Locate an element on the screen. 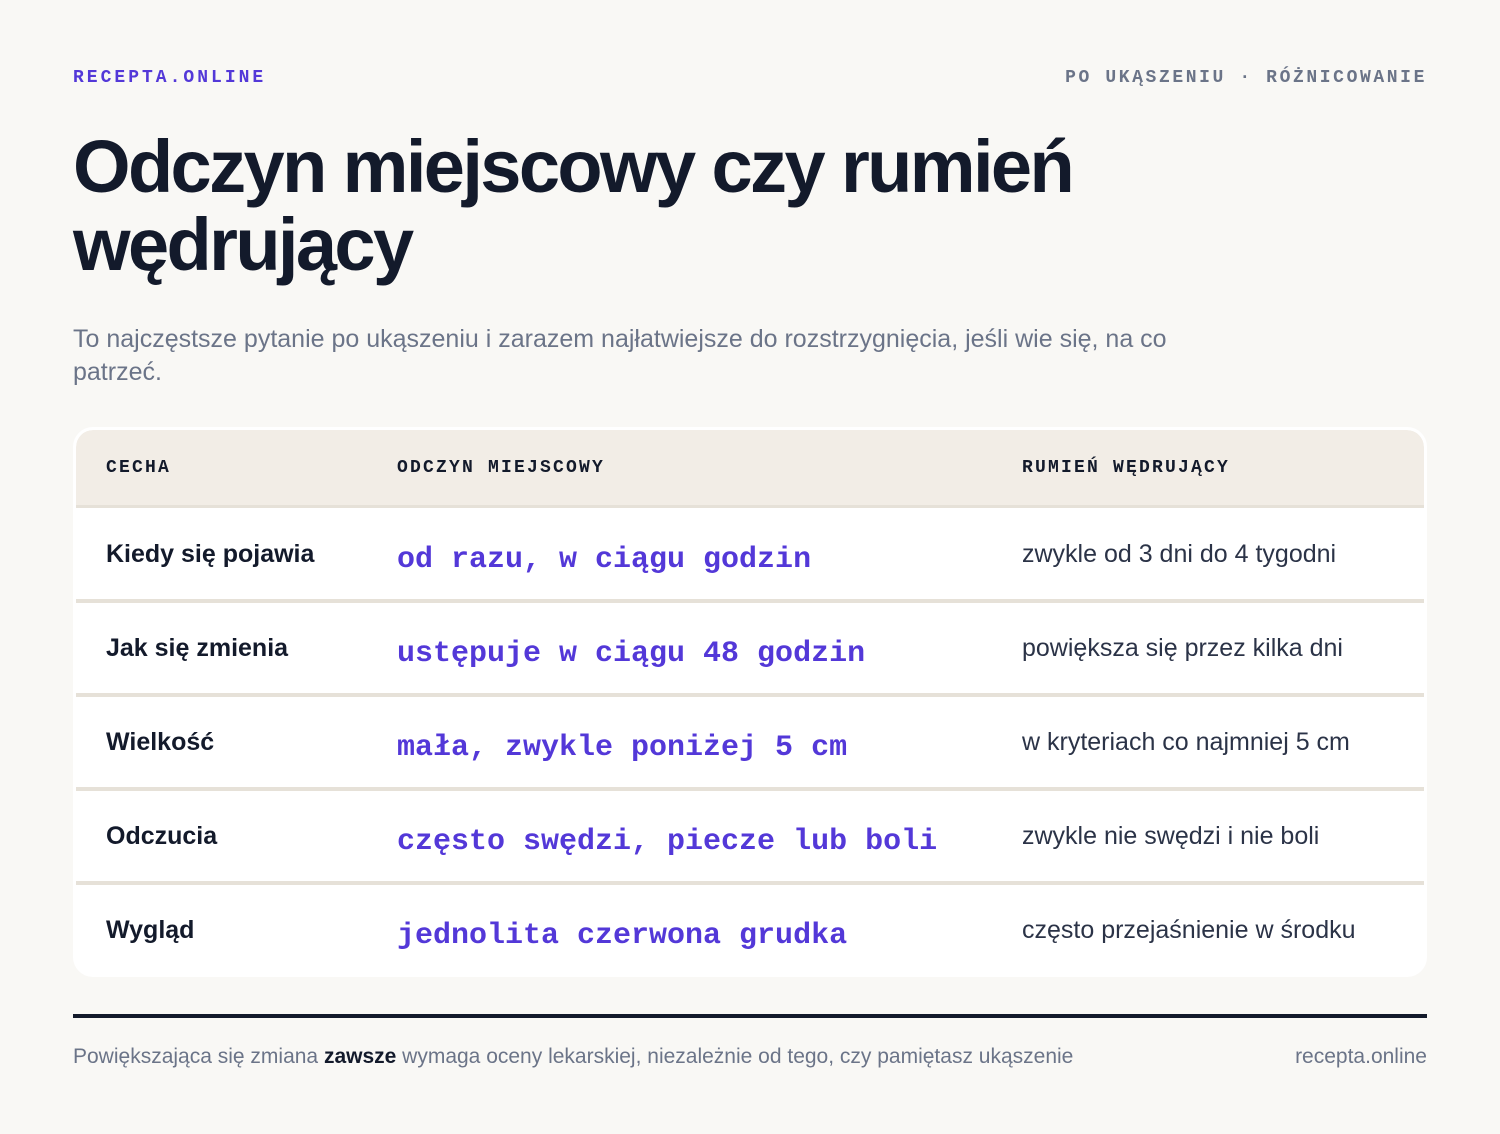 Image resolution: width=1500 pixels, height=1134 pixels. brand-label: RECEPTA.ONLINE is located at coordinates (170, 78).